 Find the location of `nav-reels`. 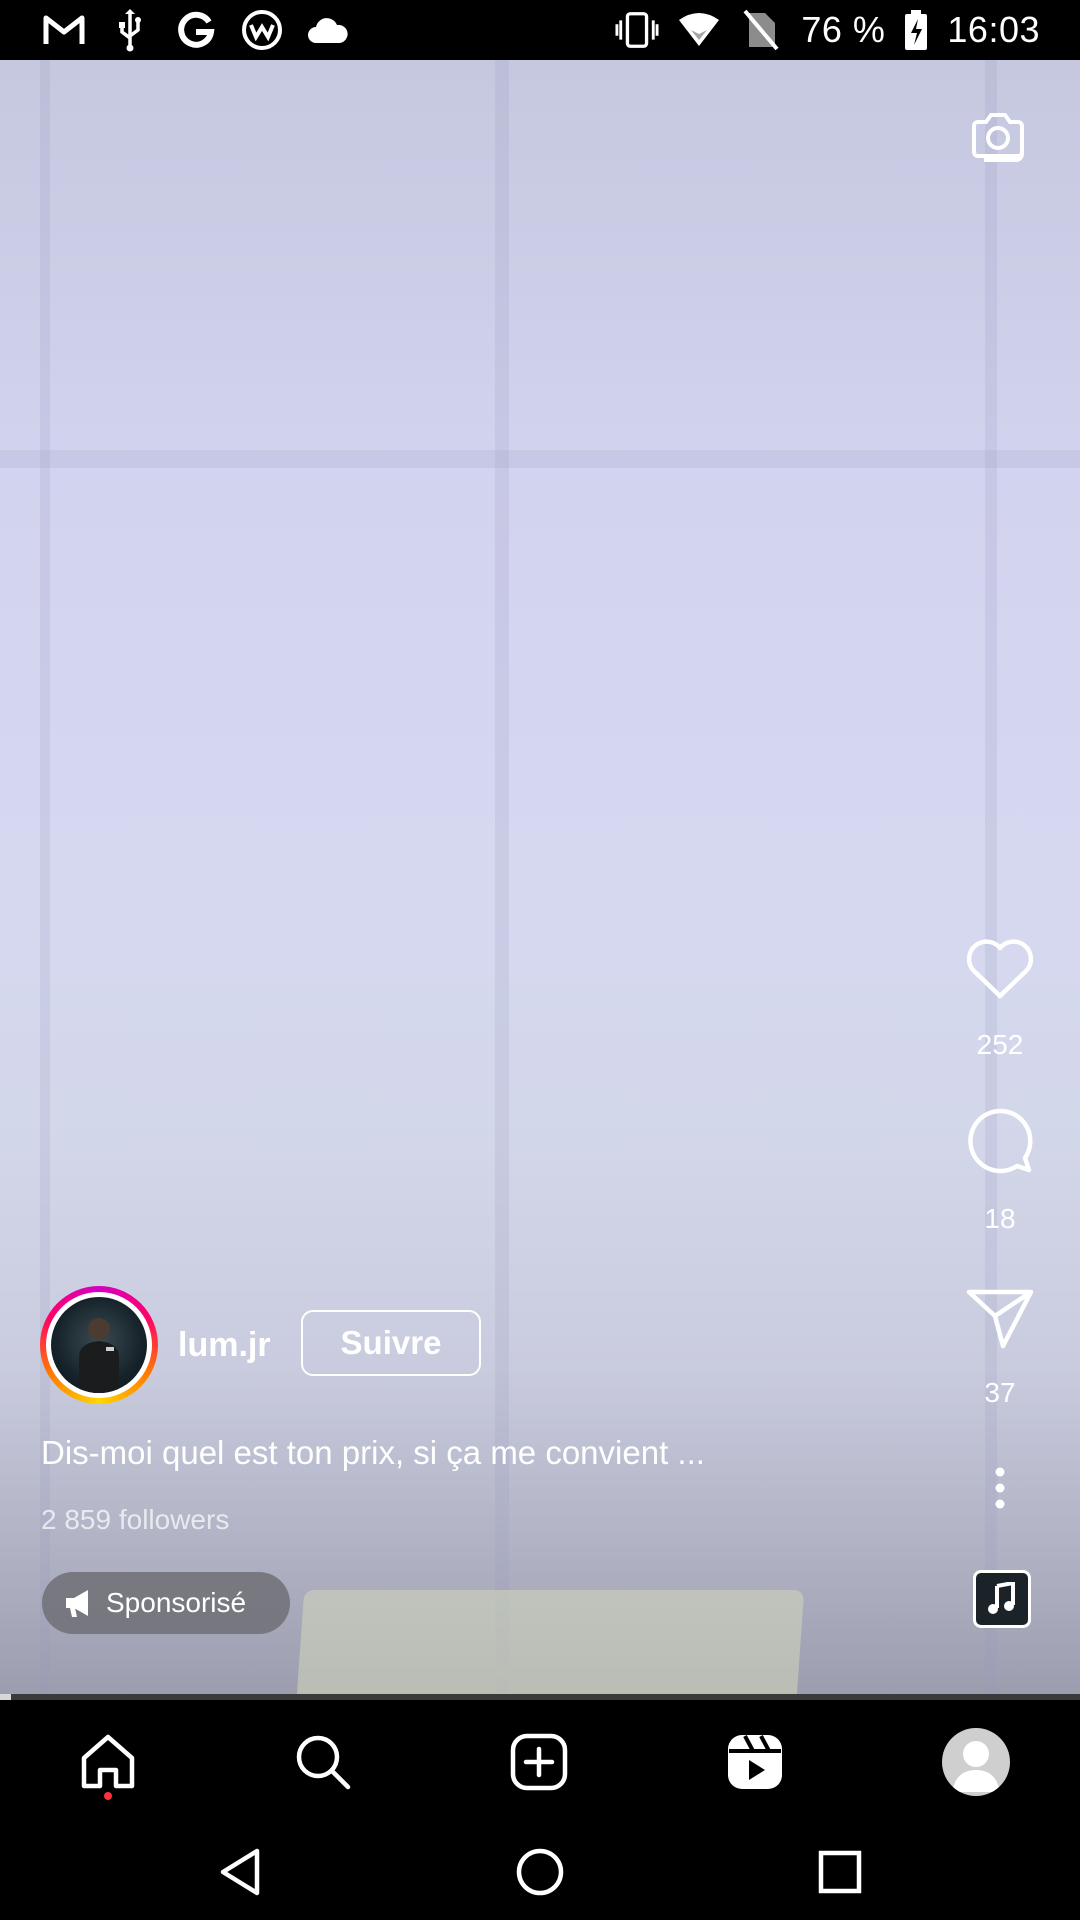

nav-reels is located at coordinates (755, 1762).